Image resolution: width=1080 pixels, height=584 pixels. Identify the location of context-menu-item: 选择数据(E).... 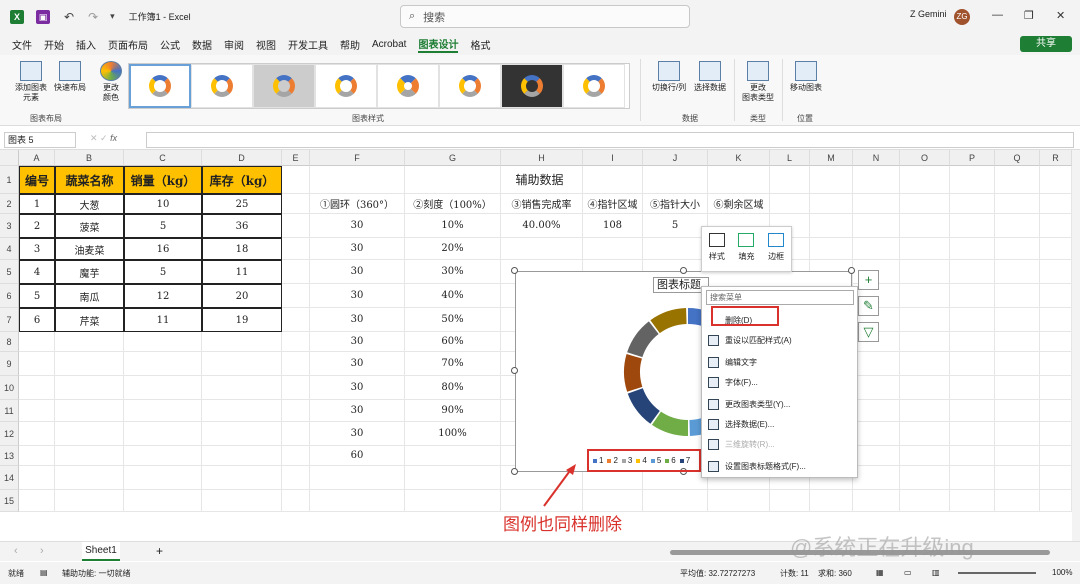
(741, 424).